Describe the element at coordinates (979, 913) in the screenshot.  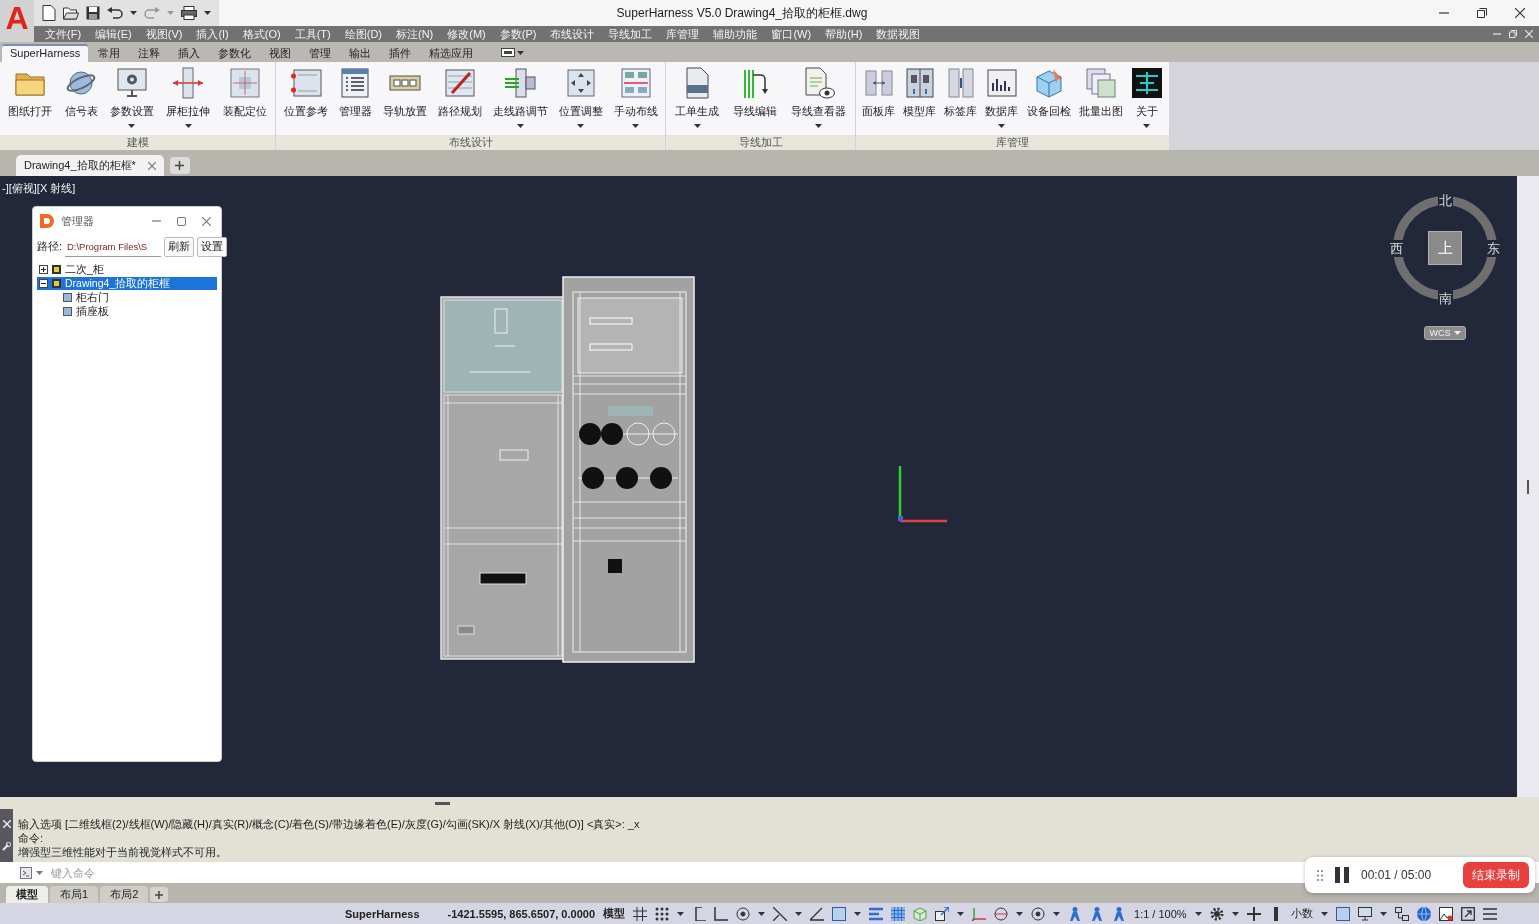
I see `axes-icon` at that location.